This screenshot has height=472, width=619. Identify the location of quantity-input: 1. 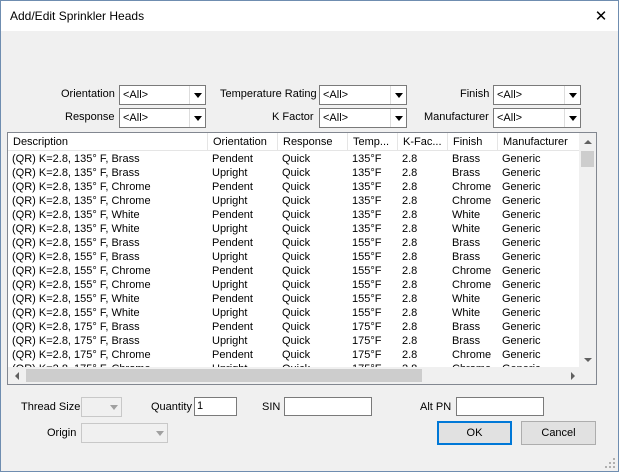
(215, 406).